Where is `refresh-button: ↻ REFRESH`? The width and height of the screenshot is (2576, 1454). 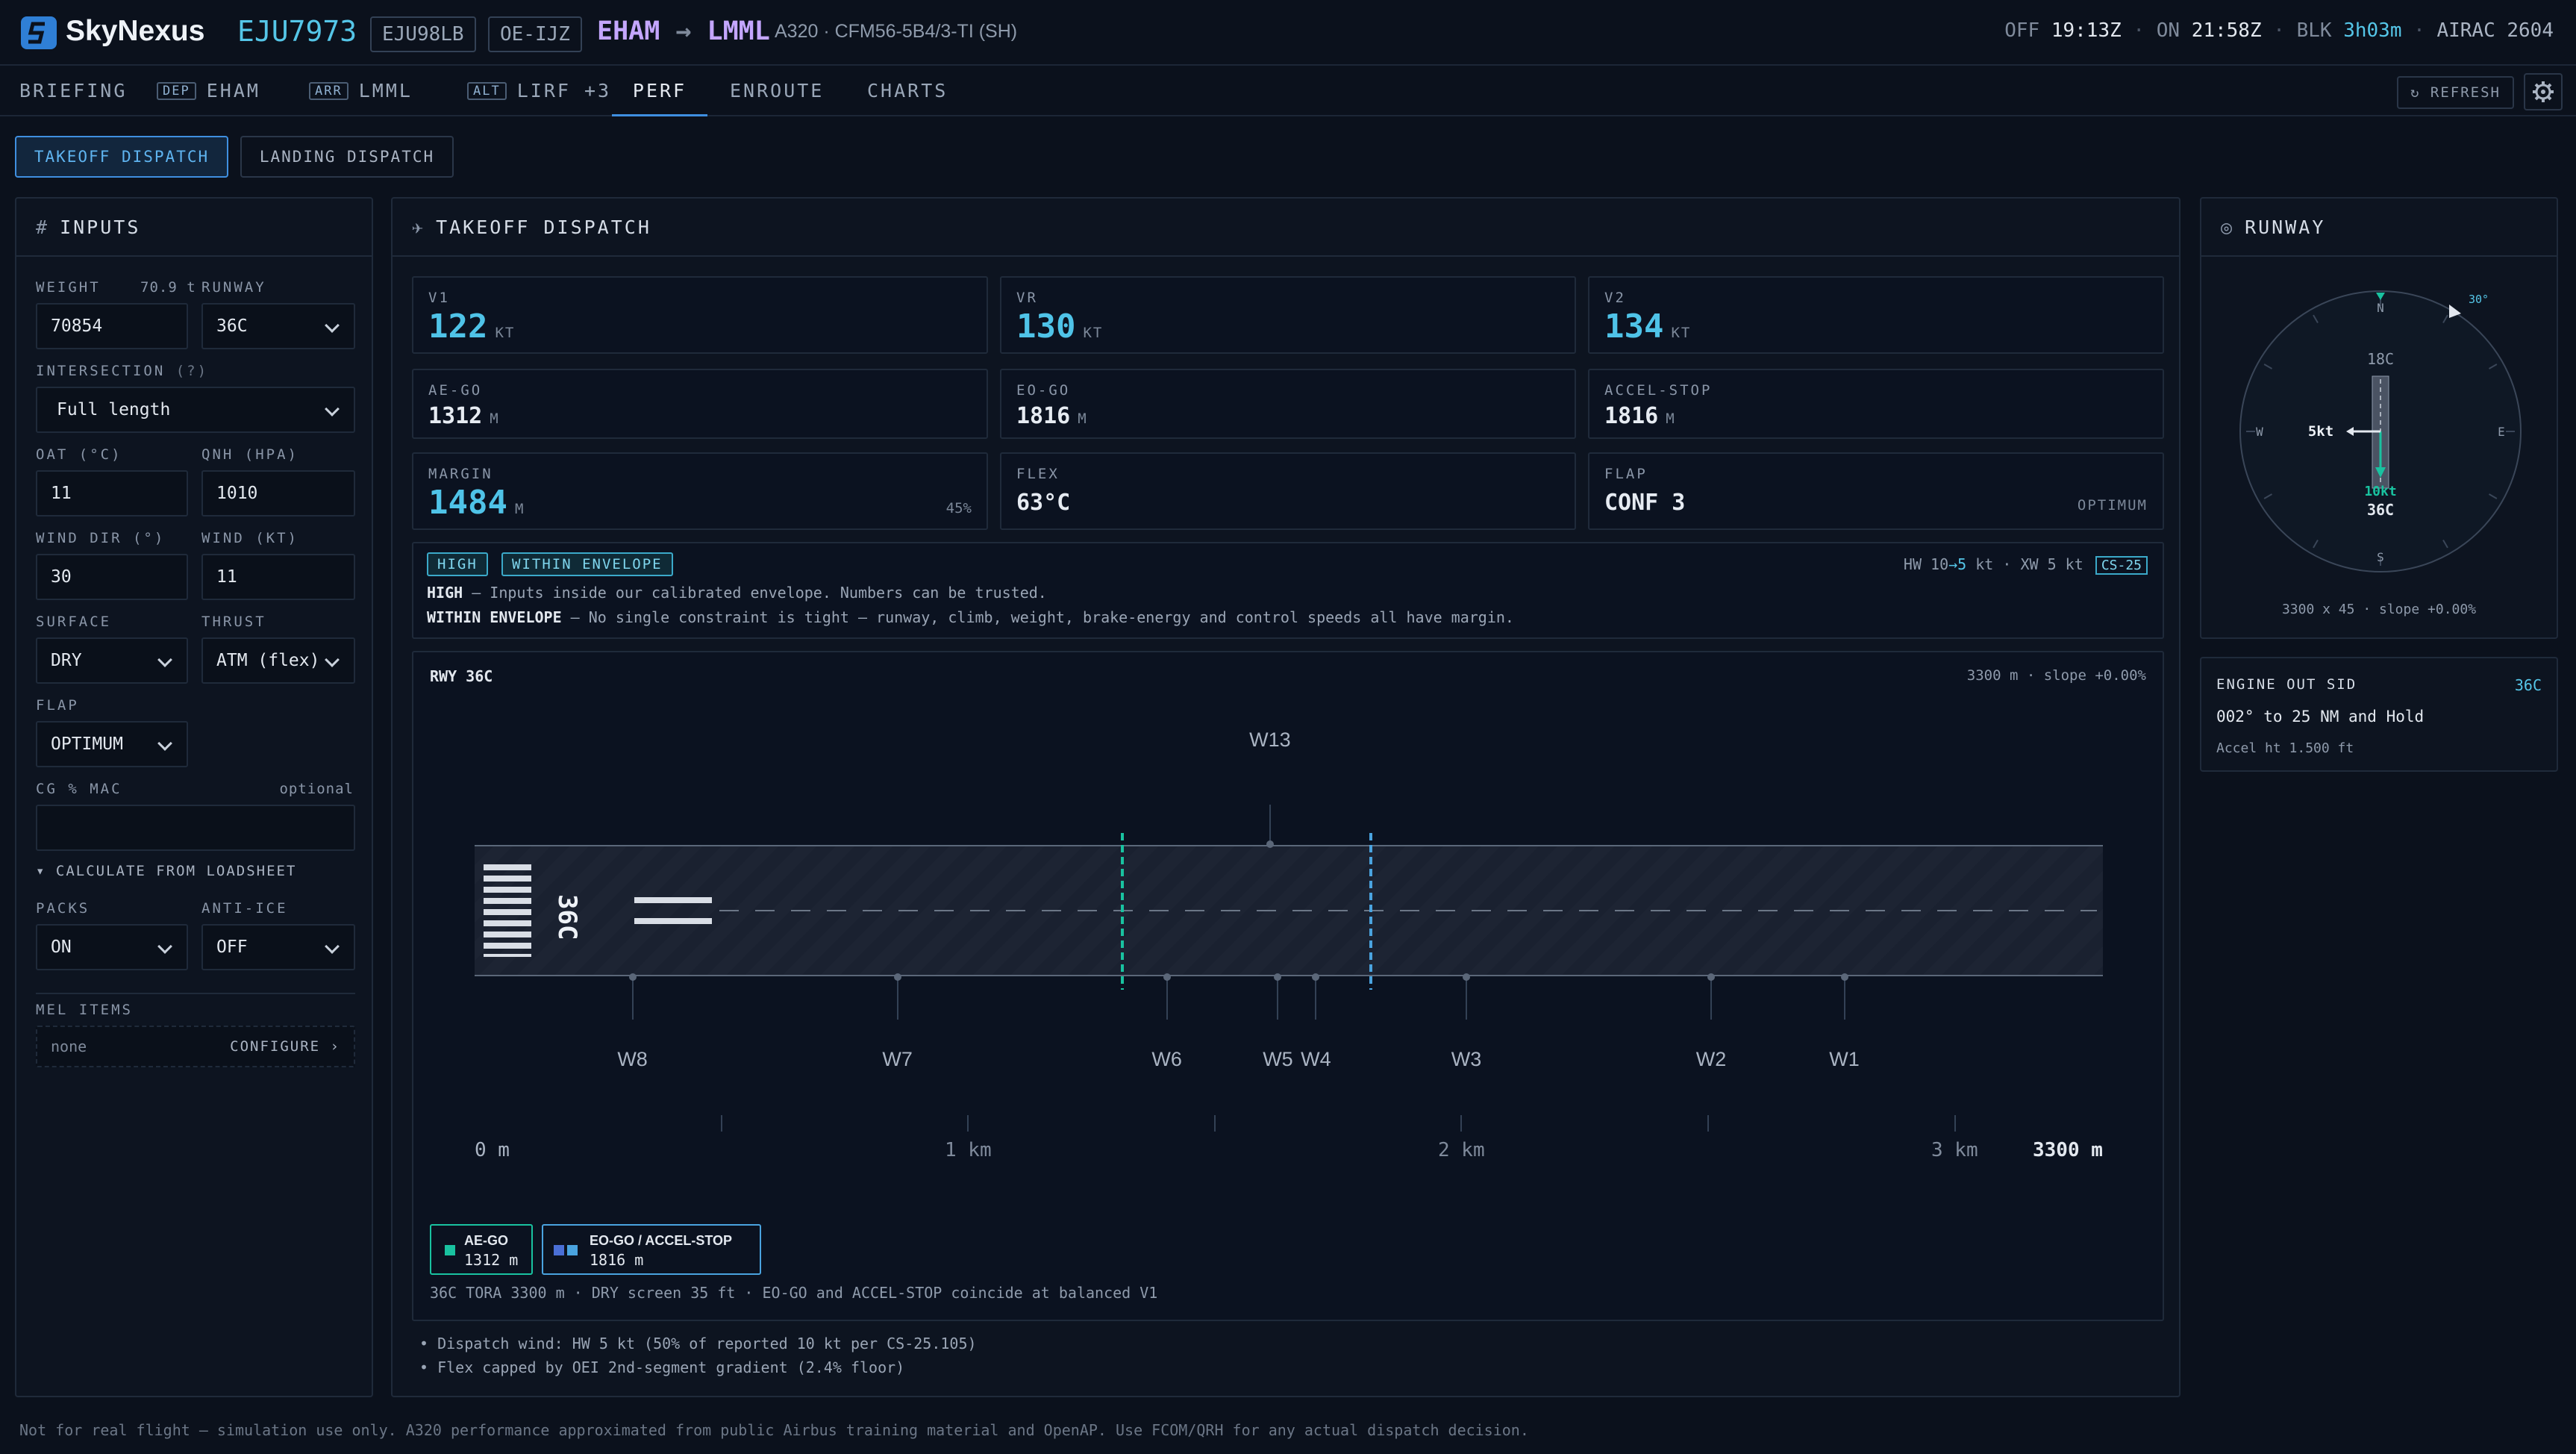
refresh-button: ↻ REFRESH is located at coordinates (2455, 92).